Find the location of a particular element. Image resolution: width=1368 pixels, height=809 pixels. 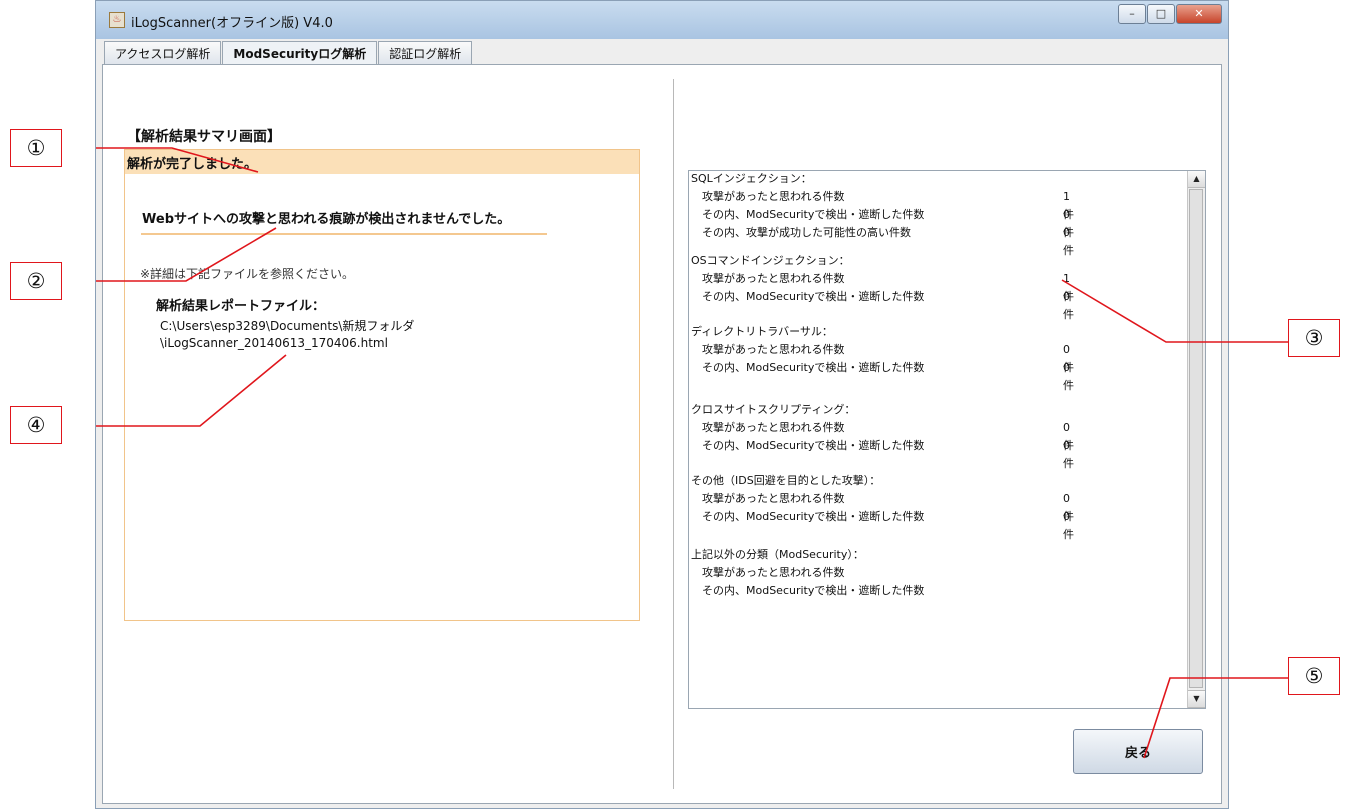

minimize-button: – is located at coordinates (1132, 14).